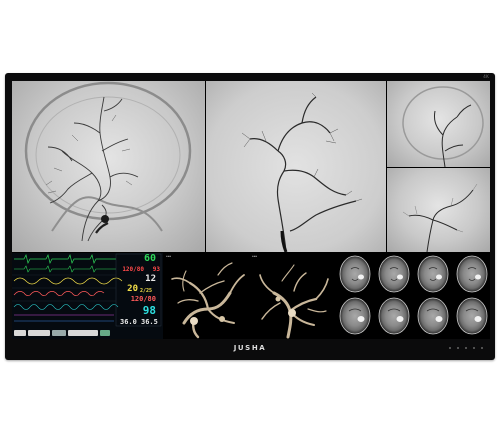 This screenshot has height=433, width=500. I want to click on angiography-upper-image, so click(443, 126).